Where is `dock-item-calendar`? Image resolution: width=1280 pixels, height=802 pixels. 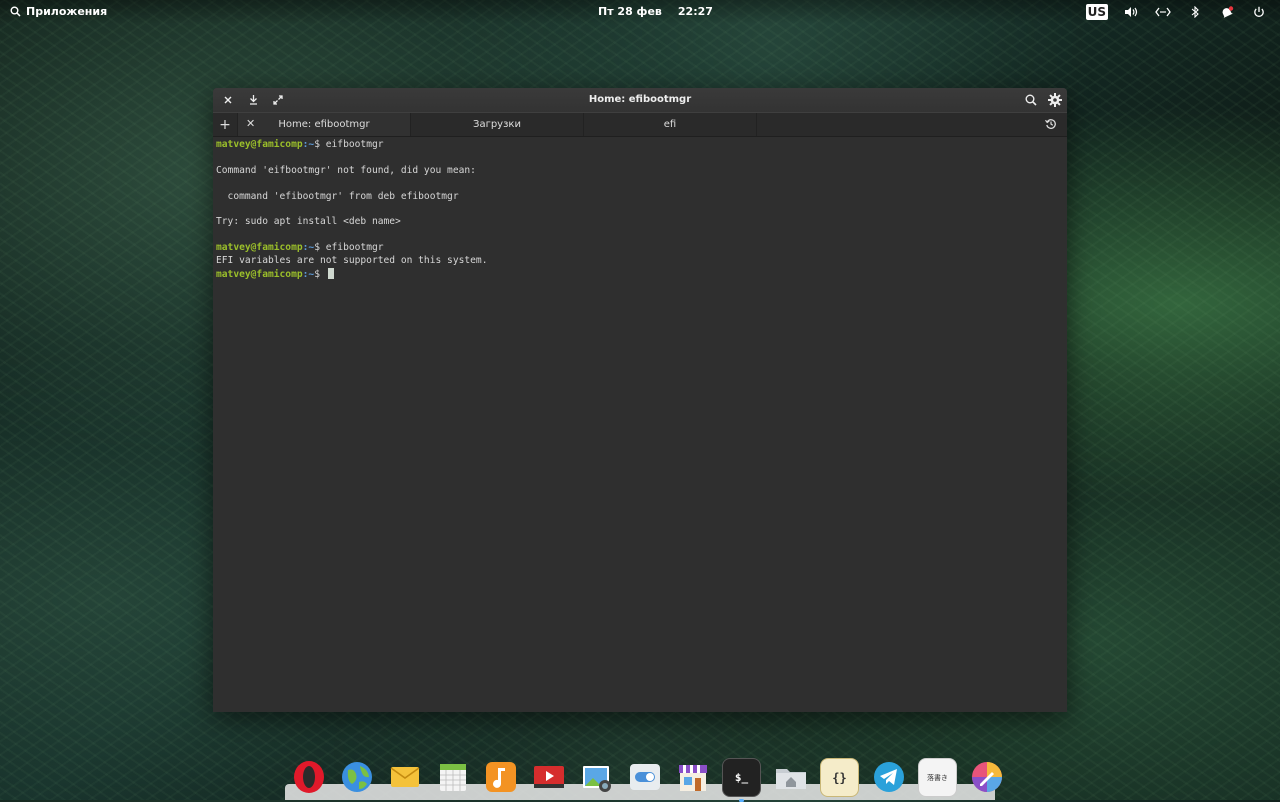 dock-item-calendar is located at coordinates (452, 776).